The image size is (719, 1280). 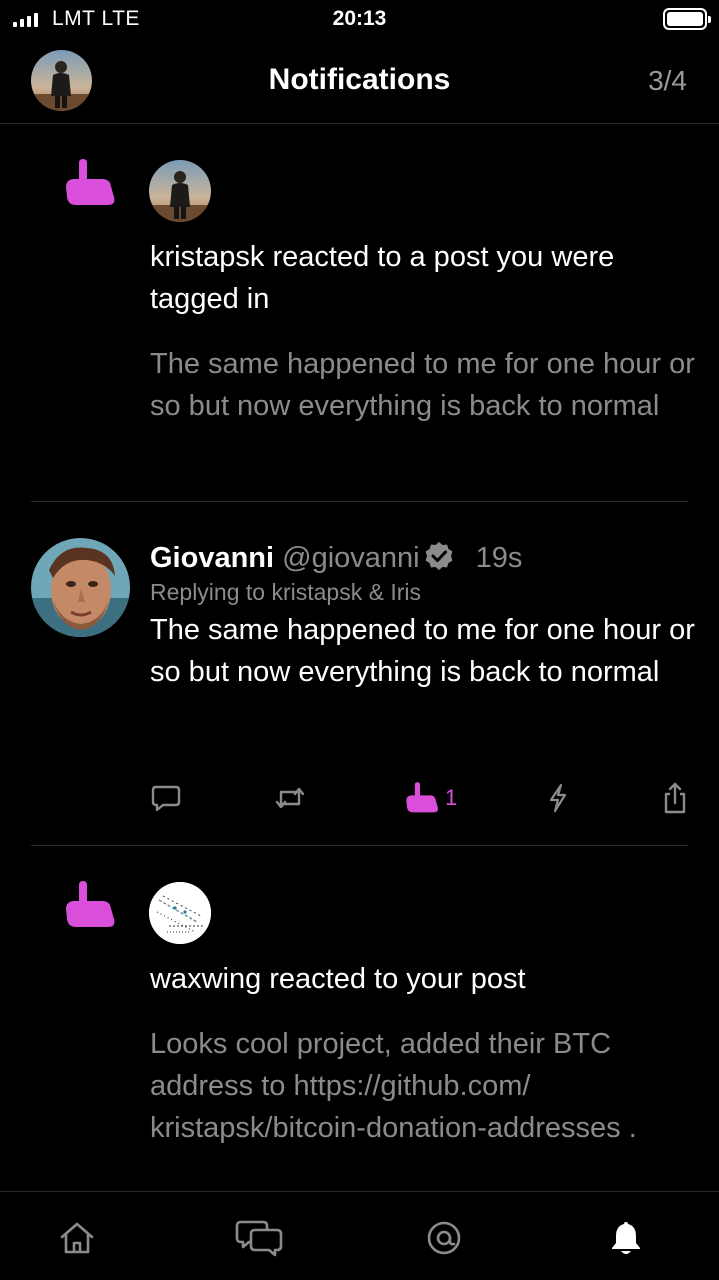 I want to click on status-time: 20:13, so click(x=359, y=18).